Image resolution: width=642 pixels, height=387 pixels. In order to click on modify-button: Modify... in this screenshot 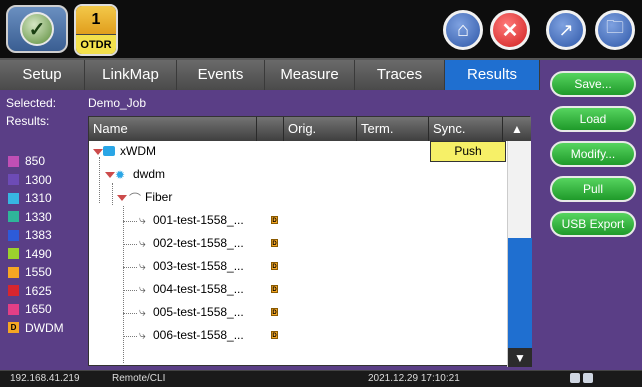, I will do `click(593, 154)`.